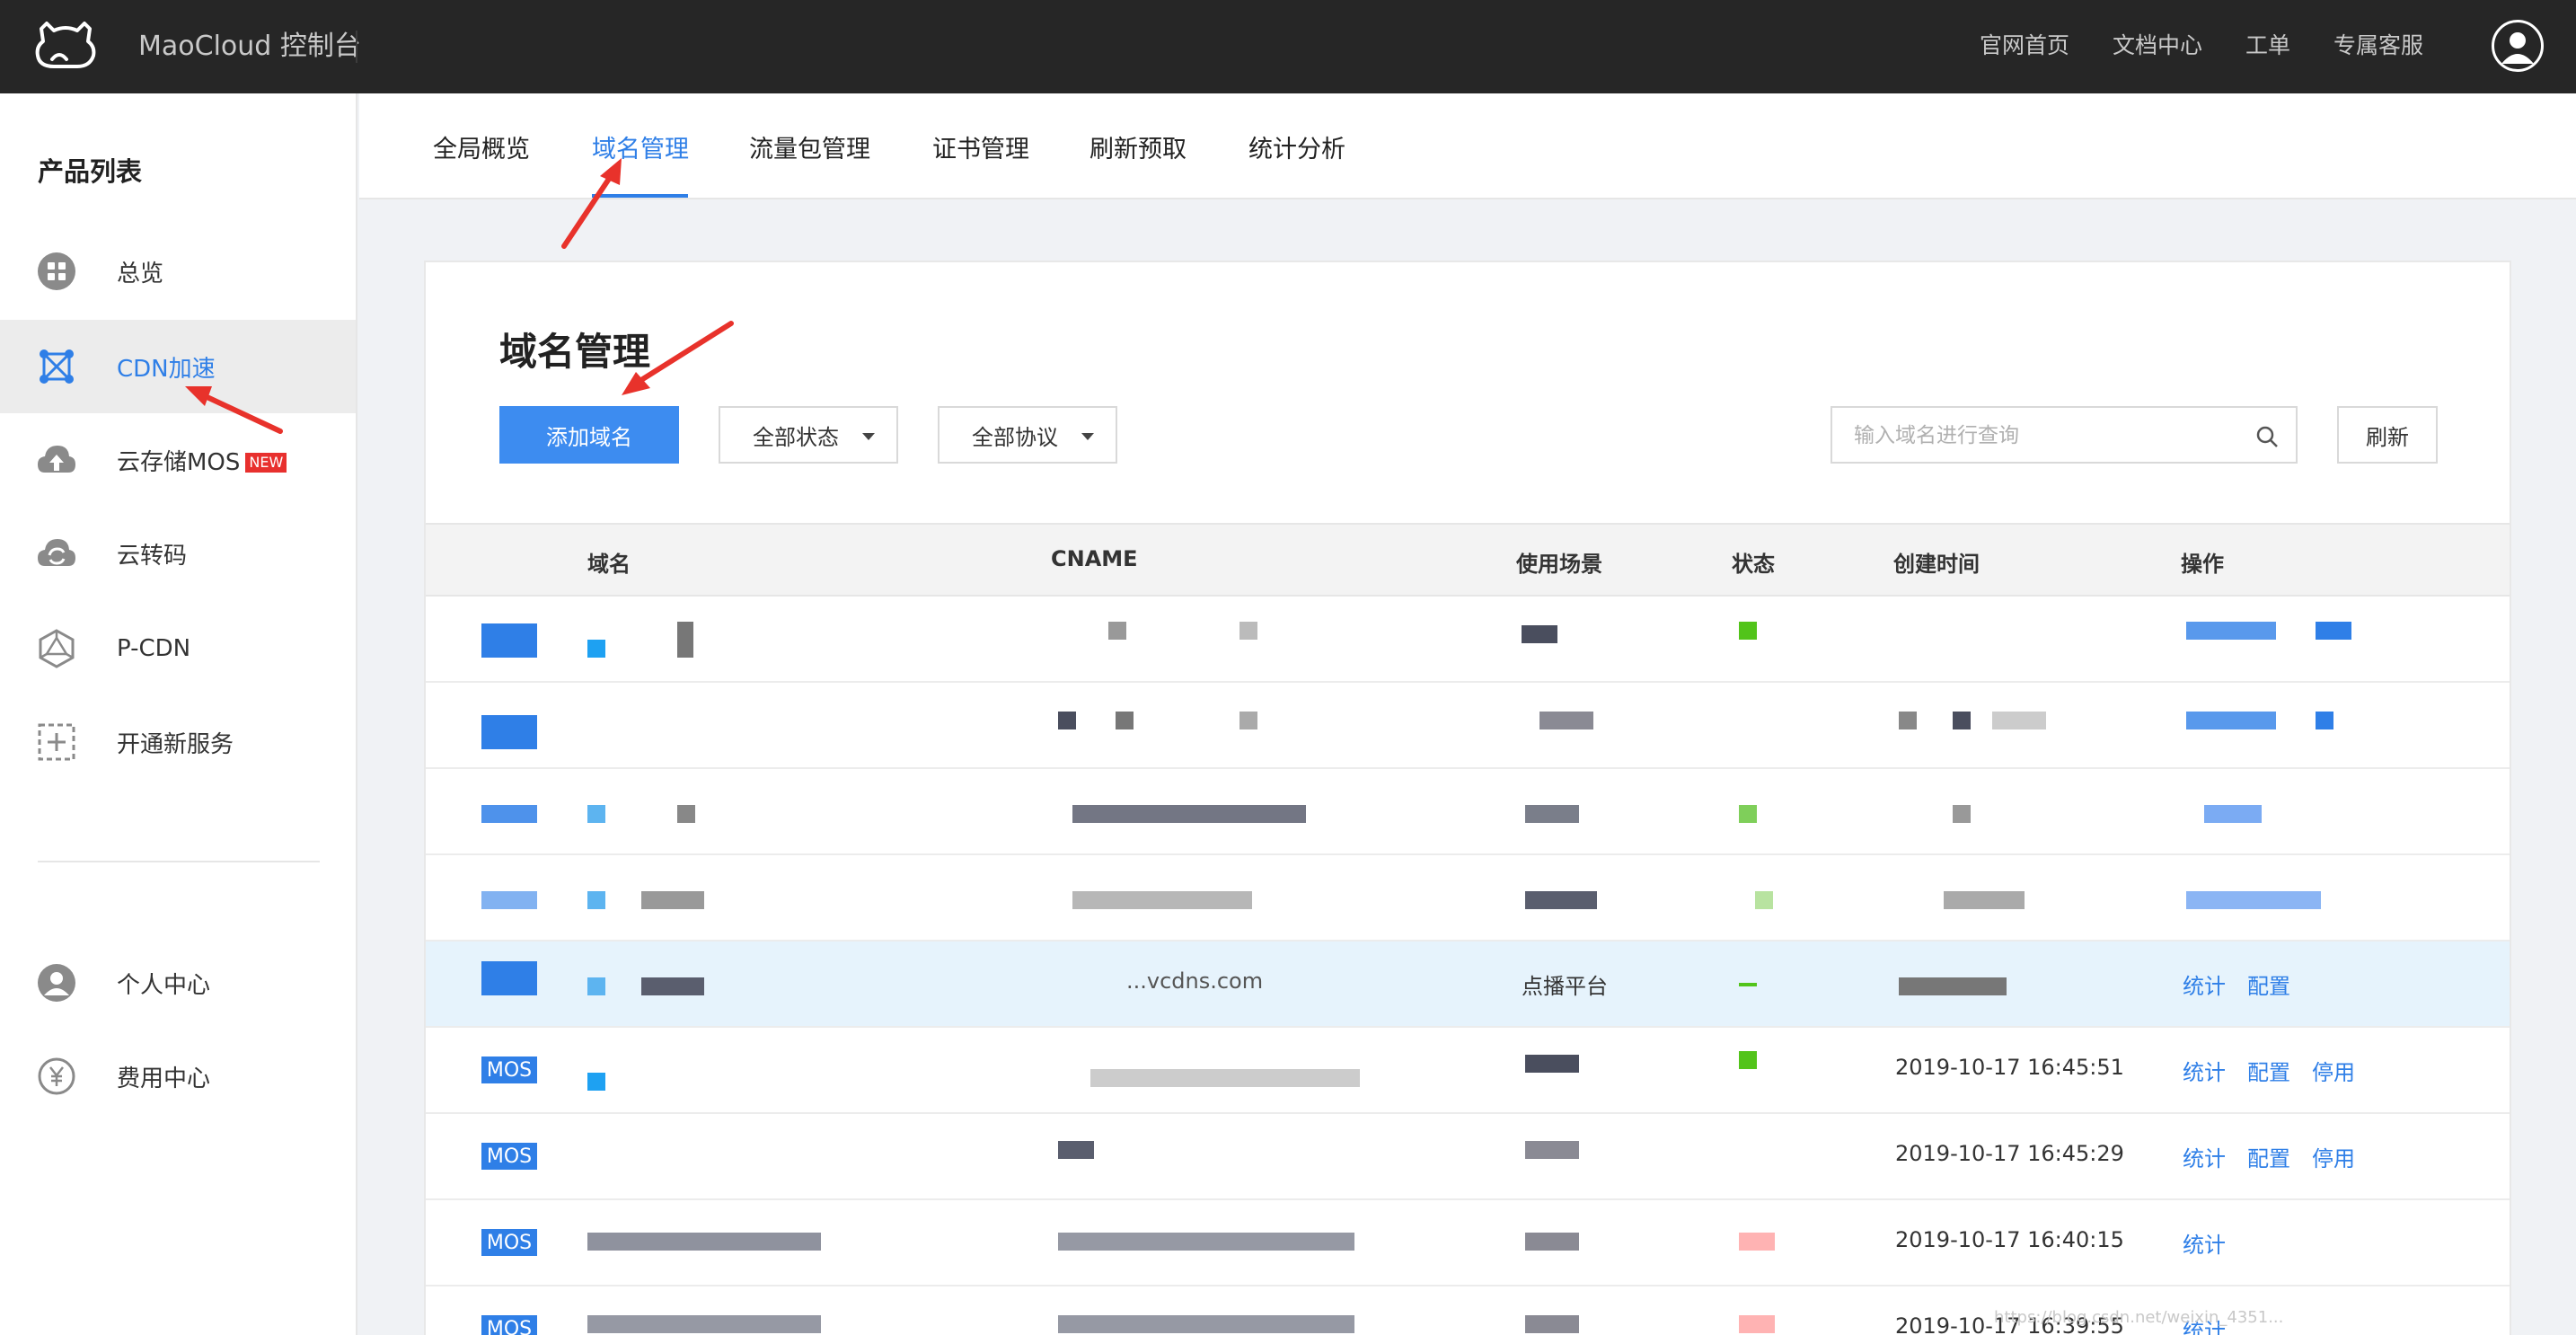 The width and height of the screenshot is (2576, 1335). I want to click on tab-statistics: 统计分析, so click(1296, 146).